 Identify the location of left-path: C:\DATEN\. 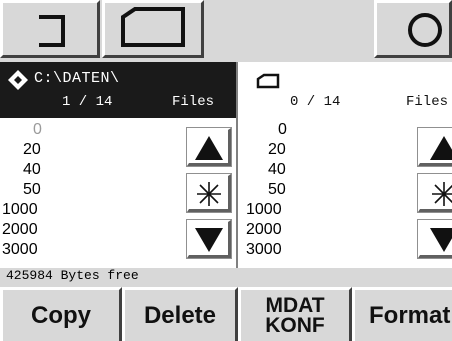
(77, 78).